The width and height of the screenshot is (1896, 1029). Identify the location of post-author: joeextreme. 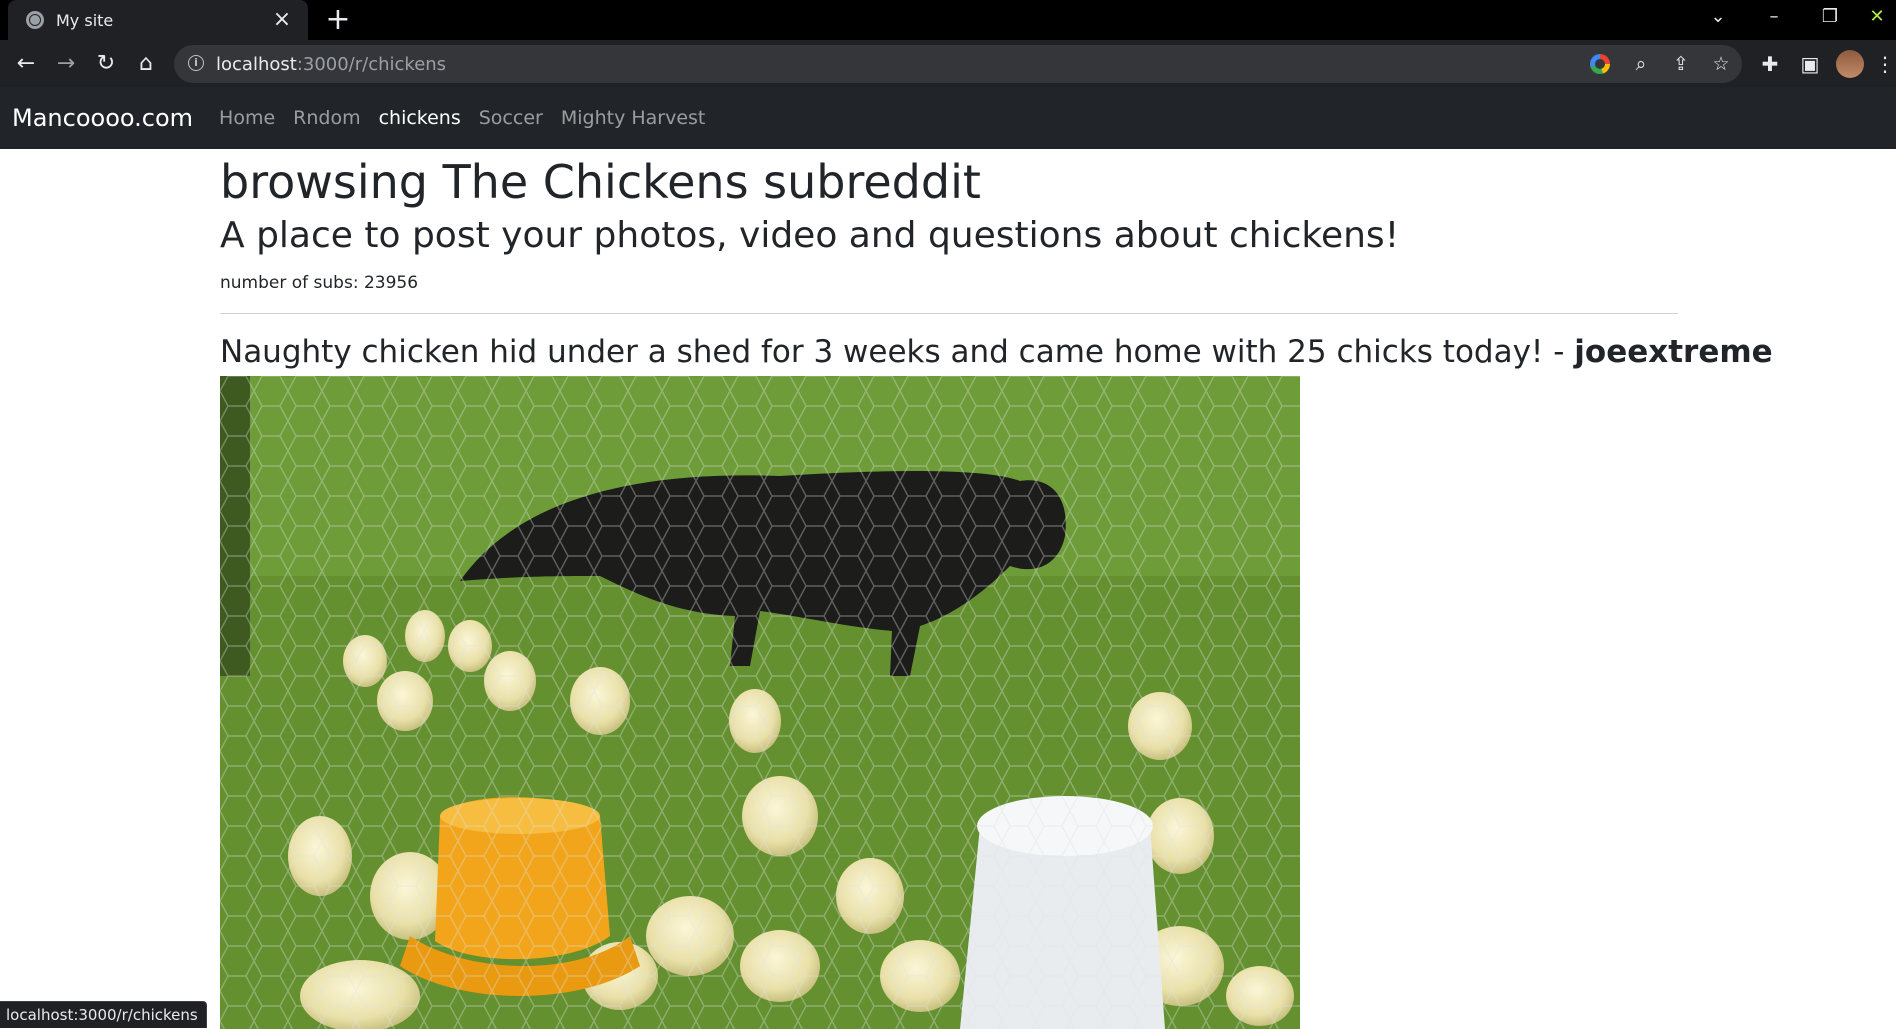
(1673, 352).